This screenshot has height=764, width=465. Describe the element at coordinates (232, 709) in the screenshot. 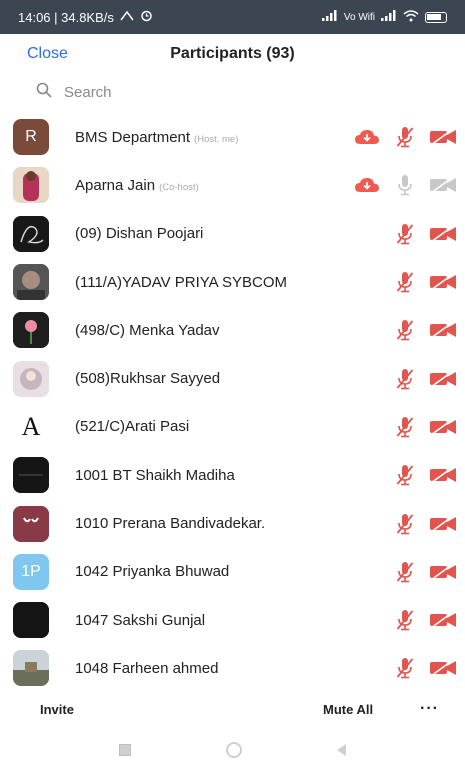

I see `bottom-toolbar: Invite Mute All ···` at that location.